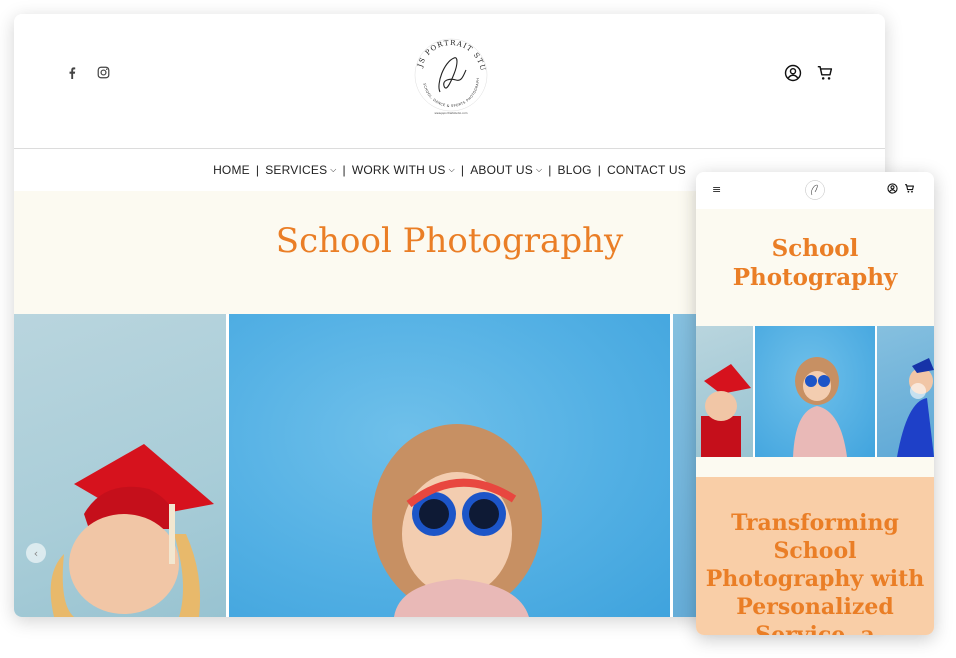  What do you see at coordinates (716, 189) in the screenshot?
I see `hamburger-icon: ≡` at bounding box center [716, 189].